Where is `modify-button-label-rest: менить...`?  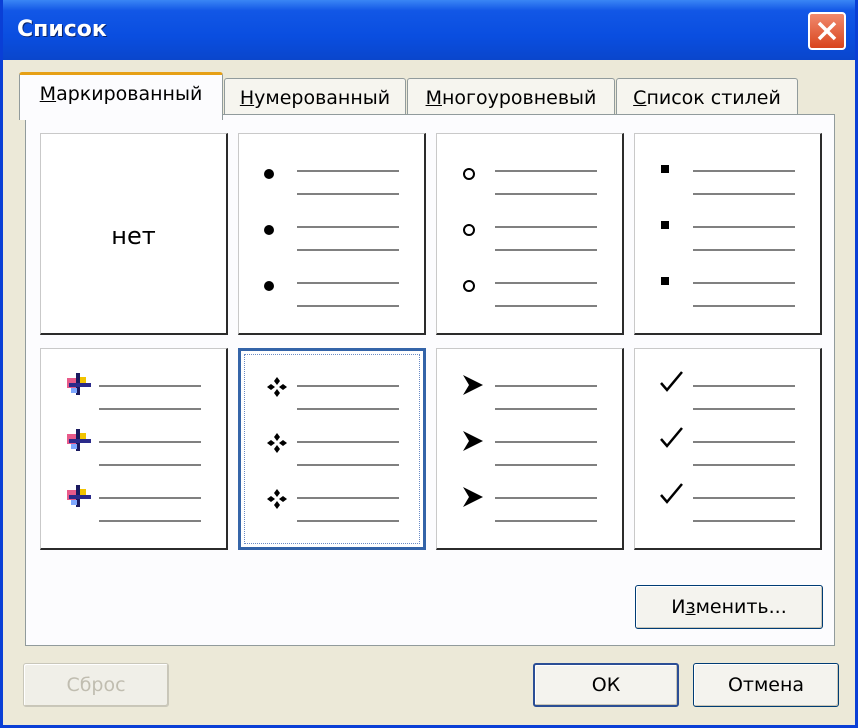
modify-button-label-rest: менить... is located at coordinates (741, 607).